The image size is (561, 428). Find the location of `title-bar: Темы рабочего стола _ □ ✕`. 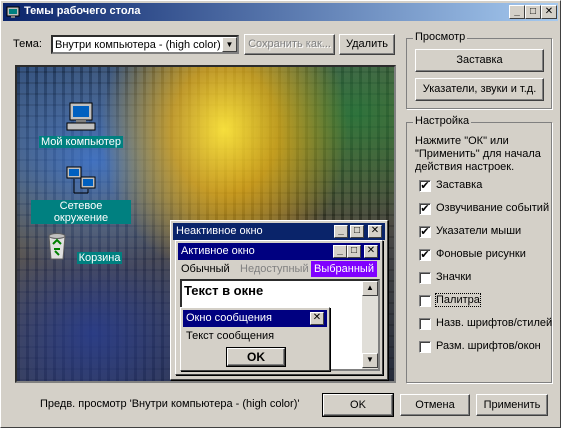

title-bar: Темы рабочего стола _ □ ✕ is located at coordinates (280, 12).